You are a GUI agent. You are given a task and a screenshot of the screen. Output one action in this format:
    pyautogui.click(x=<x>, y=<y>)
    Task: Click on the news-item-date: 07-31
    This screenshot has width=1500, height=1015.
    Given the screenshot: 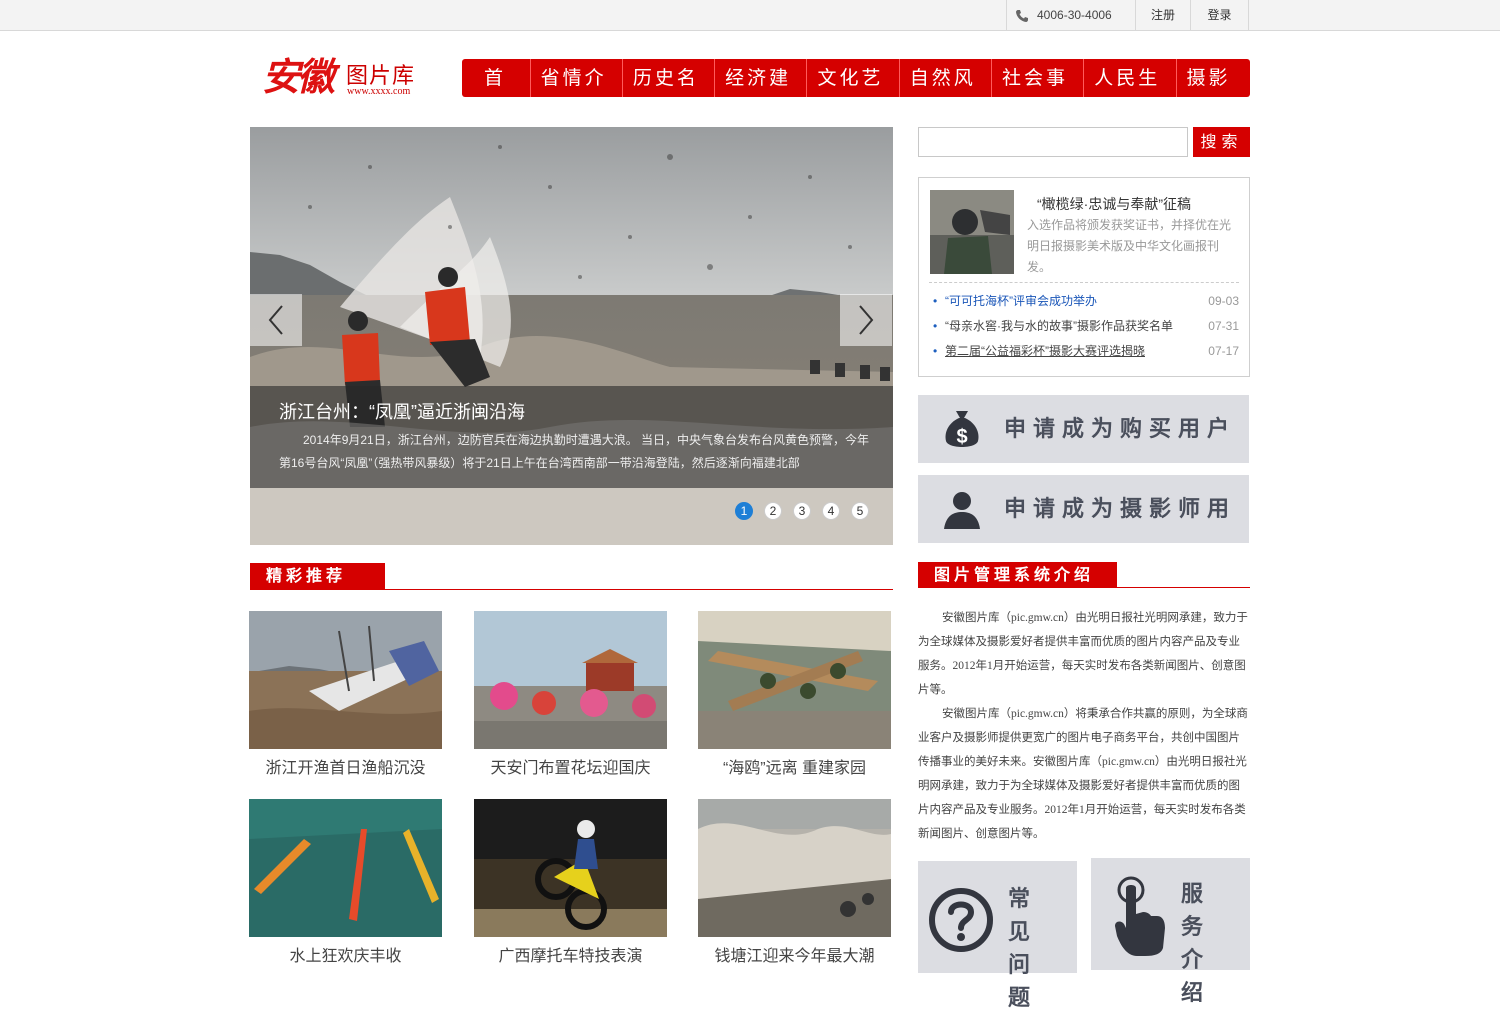 What is the action you would take?
    pyautogui.click(x=1223, y=326)
    